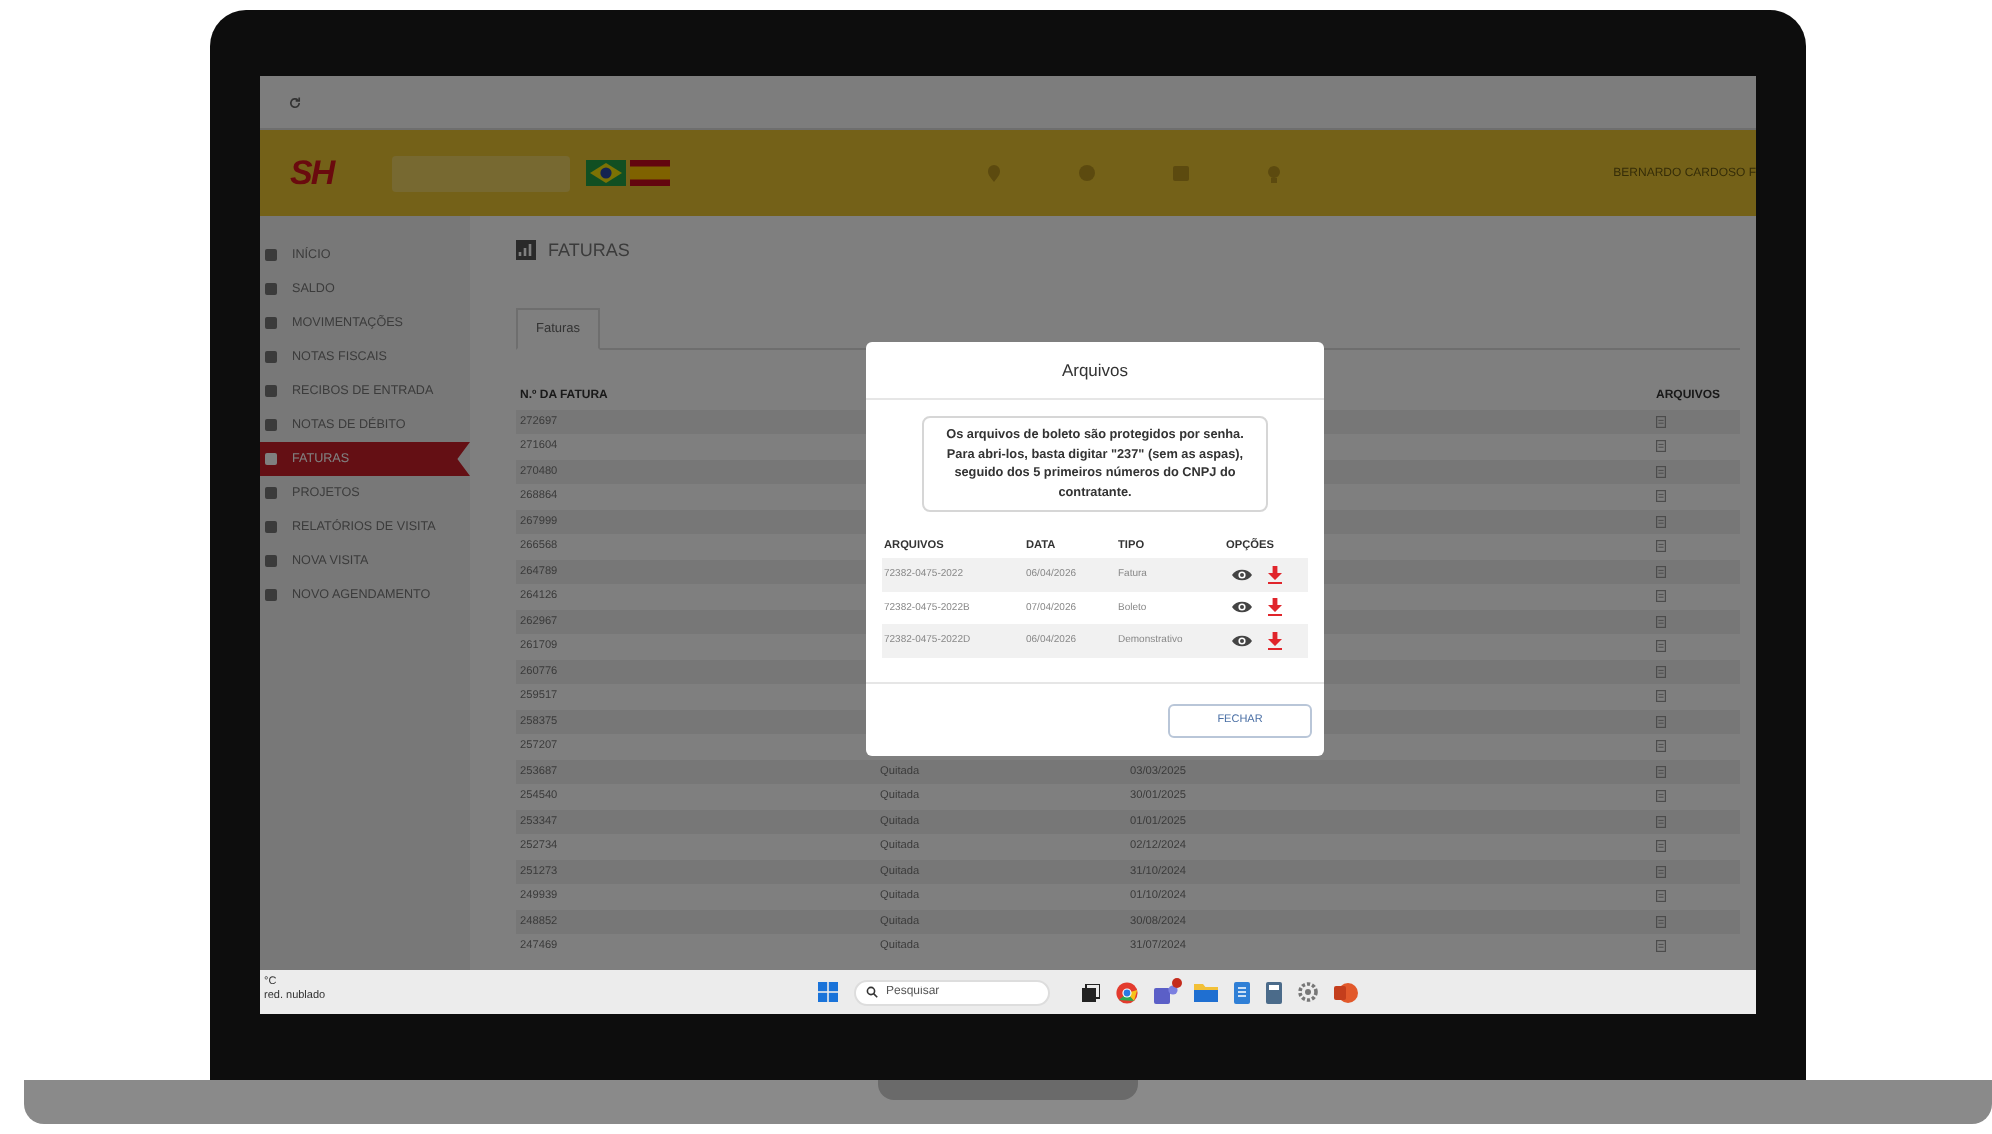 This screenshot has height=1134, width=1992. What do you see at coordinates (1095, 371) in the screenshot?
I see `dialog-title: Arquivos` at bounding box center [1095, 371].